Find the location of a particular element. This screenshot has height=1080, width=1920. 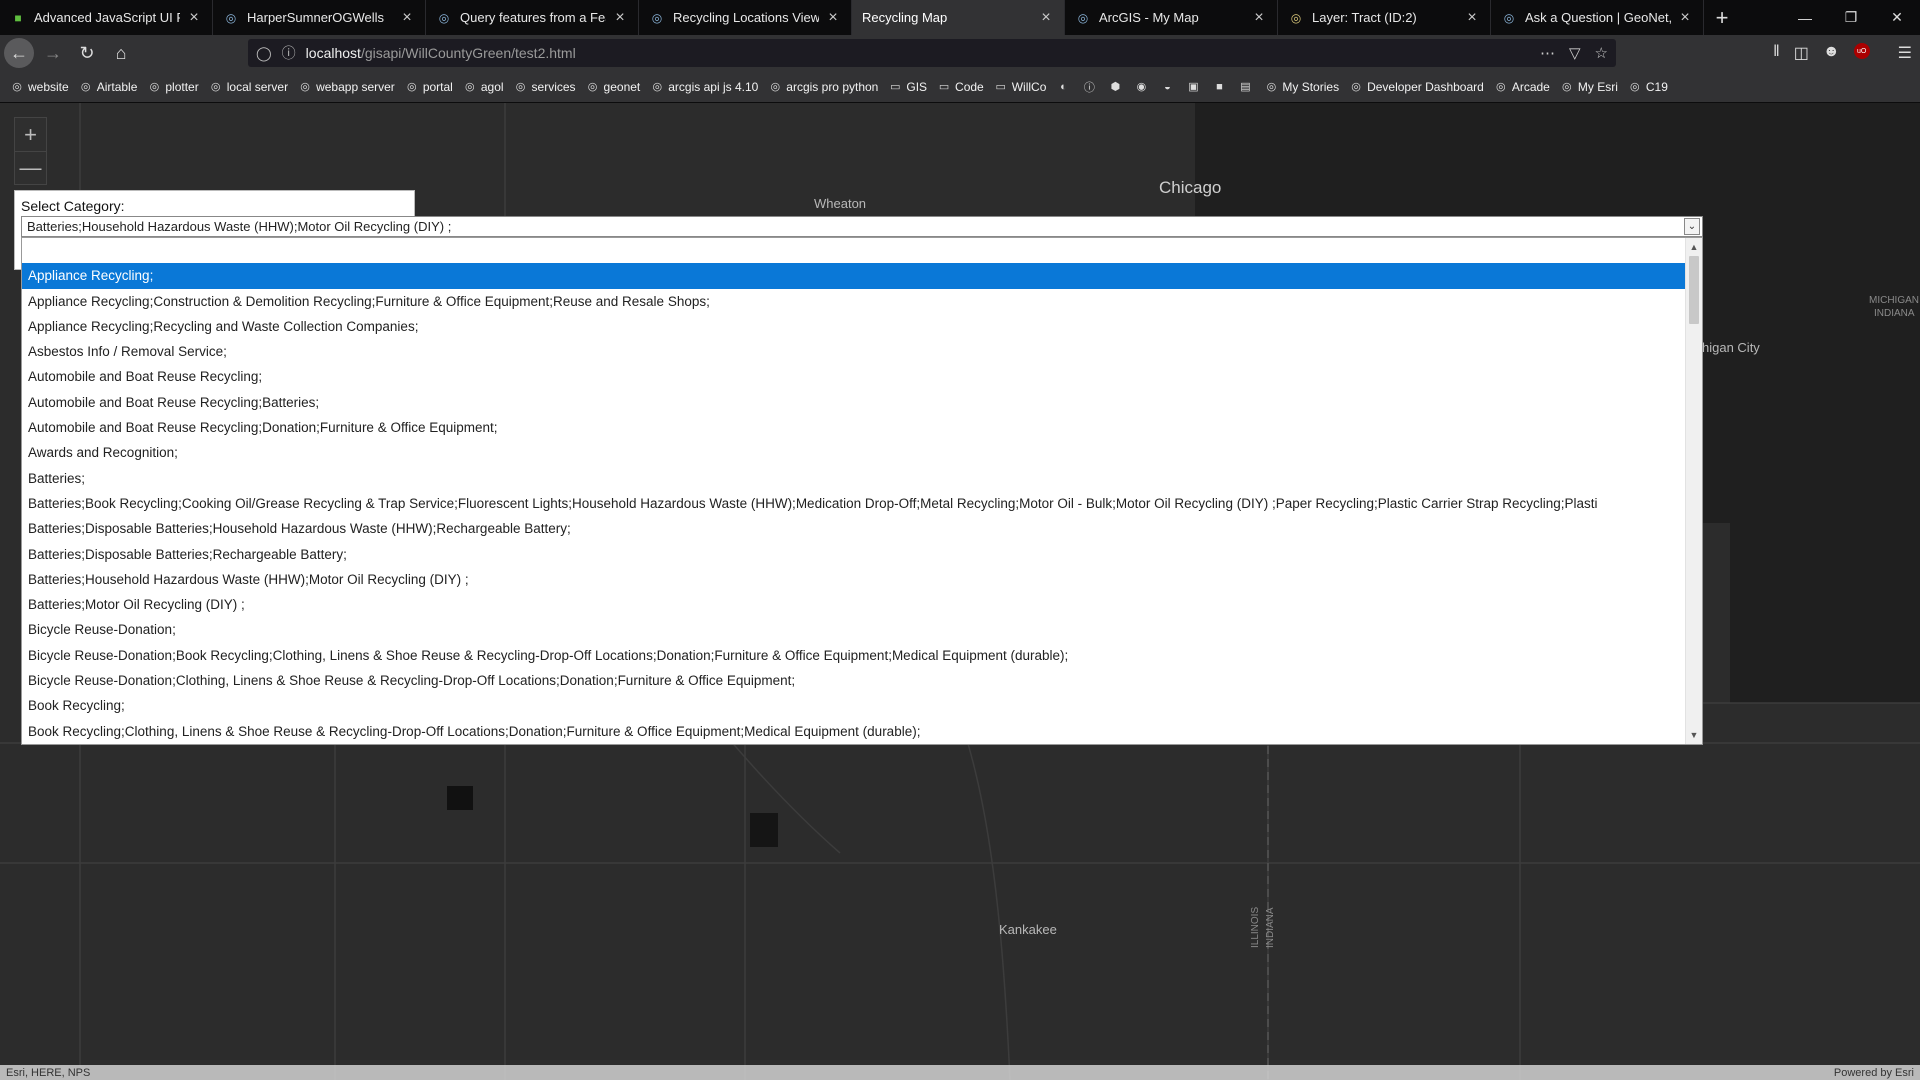

bookmark-icon-item: ▣ is located at coordinates (1193, 87).